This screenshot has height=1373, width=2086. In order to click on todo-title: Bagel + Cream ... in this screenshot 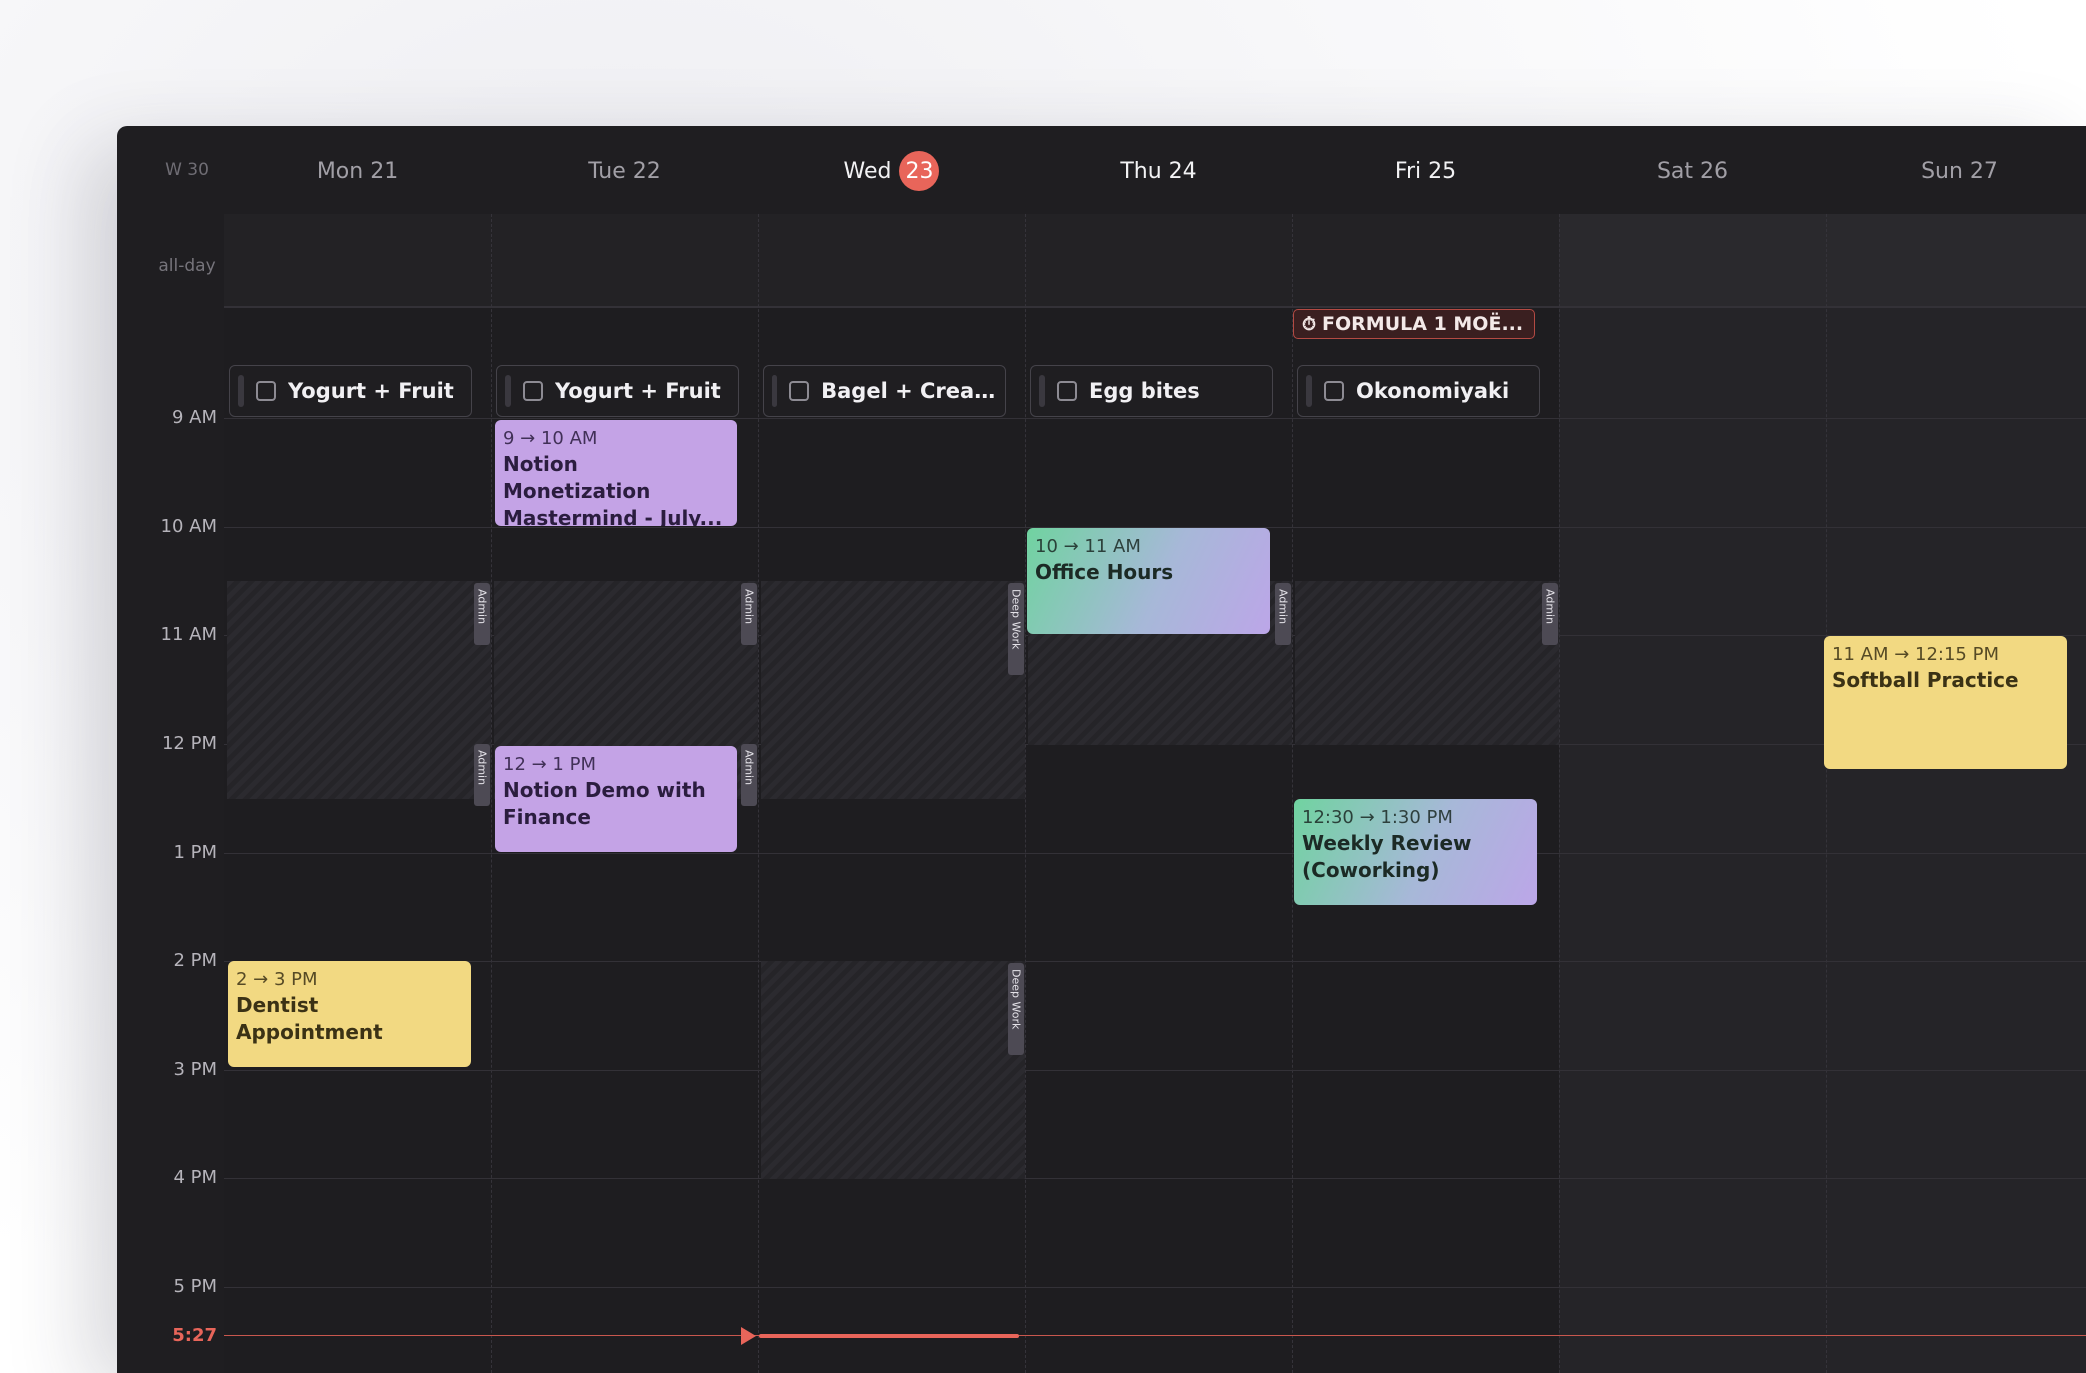, I will do `click(913, 391)`.